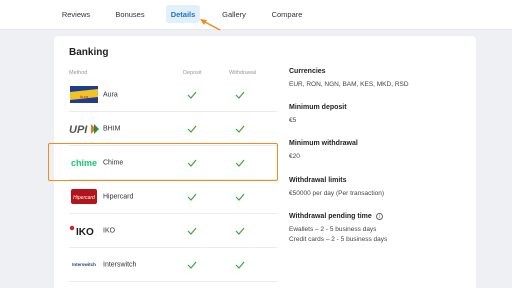 The width and height of the screenshot is (512, 288). What do you see at coordinates (118, 196) in the screenshot?
I see `method-name: Hipercard` at bounding box center [118, 196].